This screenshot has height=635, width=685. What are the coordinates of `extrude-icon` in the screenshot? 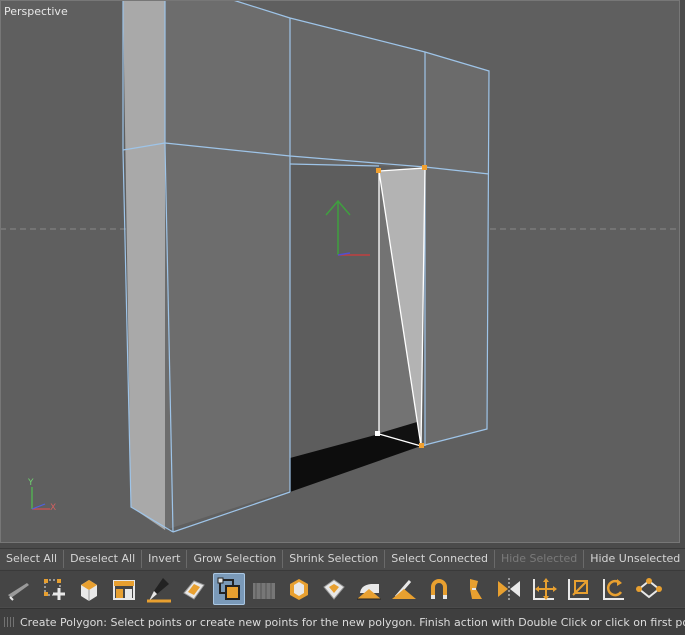 It's located at (89, 590).